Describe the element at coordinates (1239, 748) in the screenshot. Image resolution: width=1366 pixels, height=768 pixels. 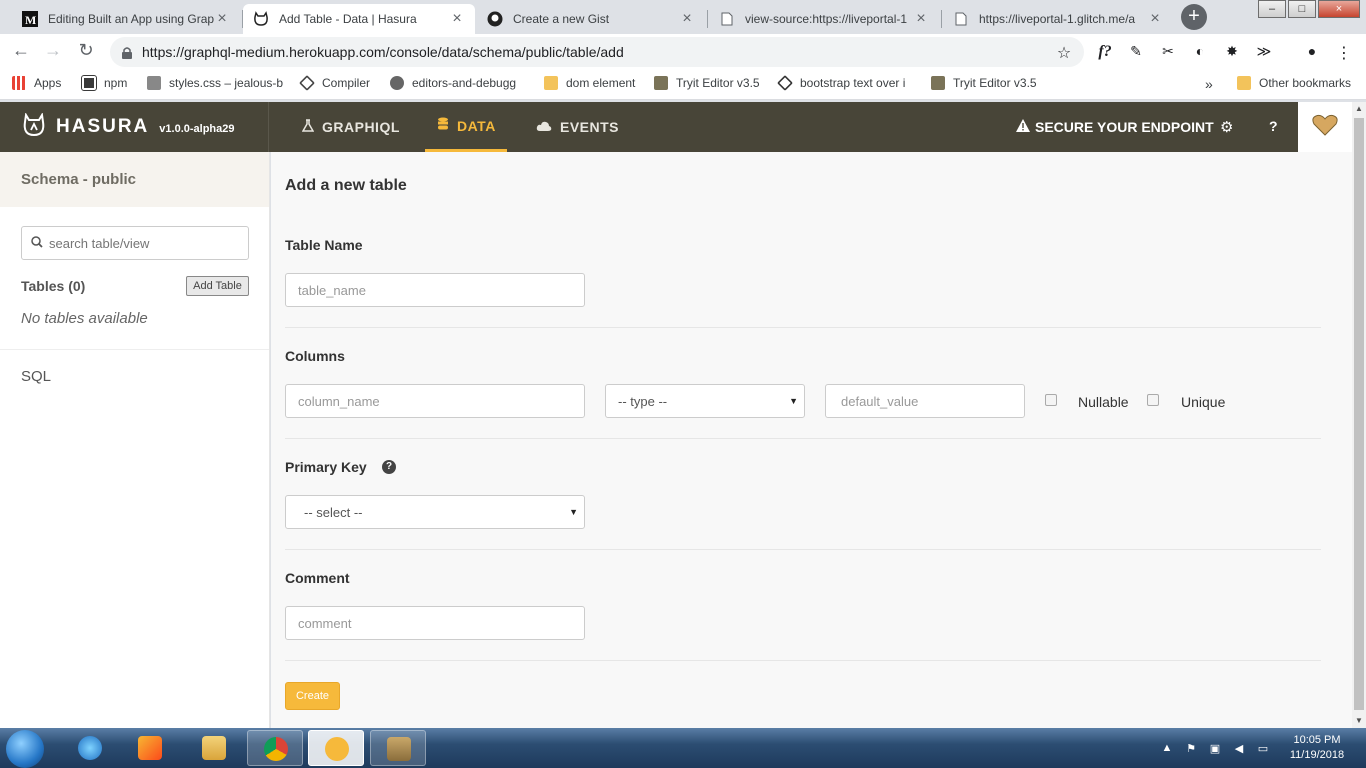
I see `volume-icon: ◀` at that location.